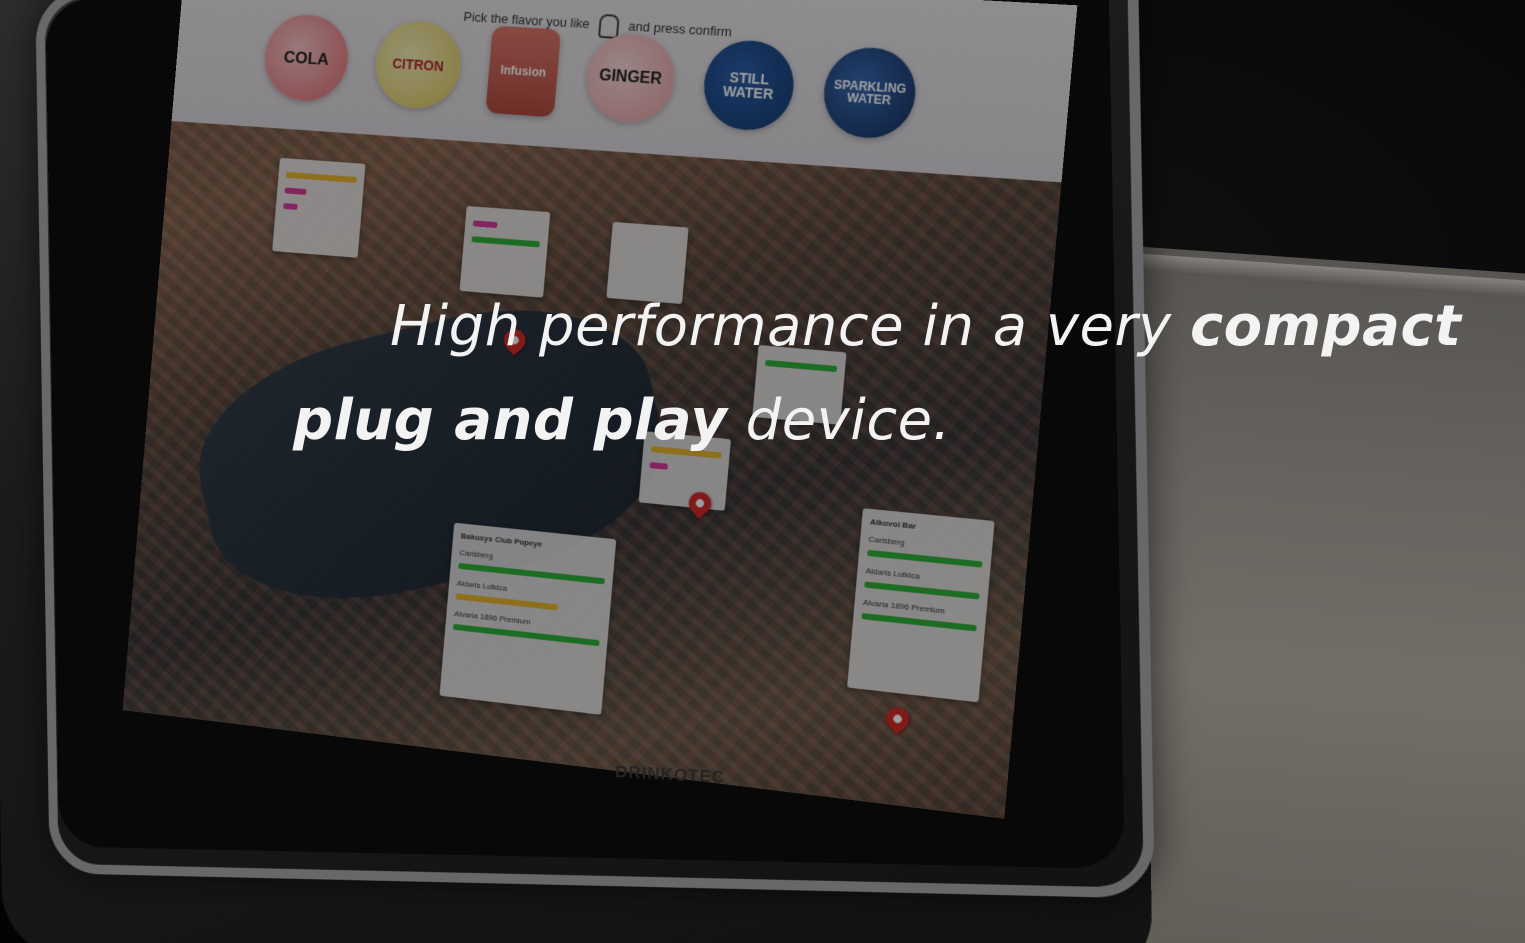  I want to click on headline-line2-bold: plug and play, so click(510, 420).